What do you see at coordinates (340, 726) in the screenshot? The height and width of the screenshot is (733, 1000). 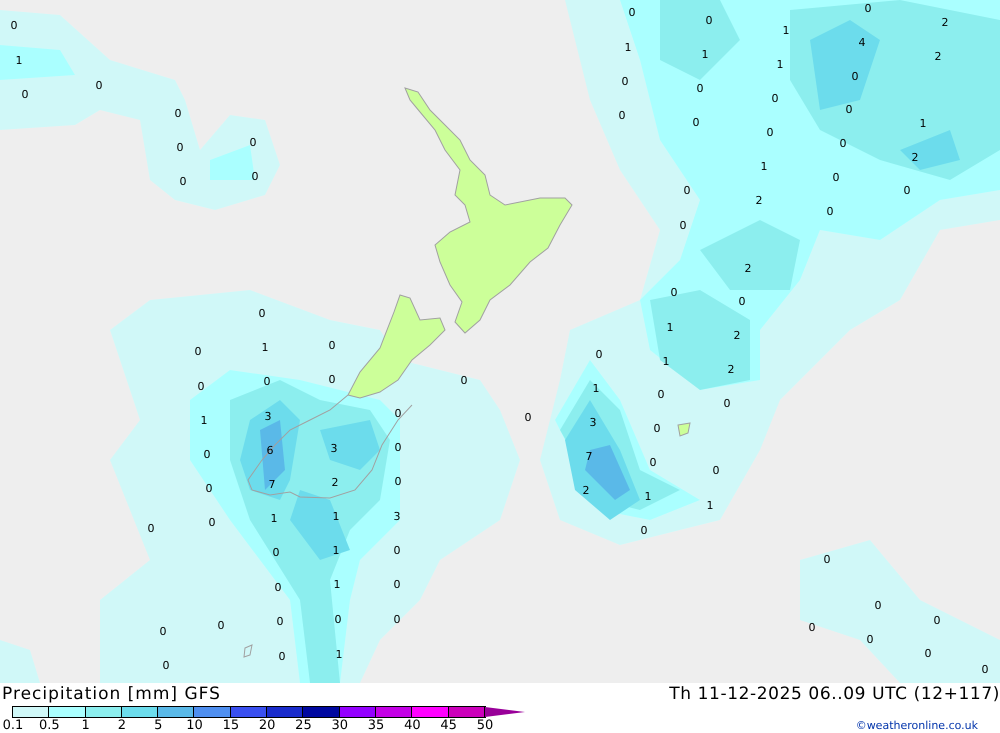 I see `scale-tick-label: 30` at bounding box center [340, 726].